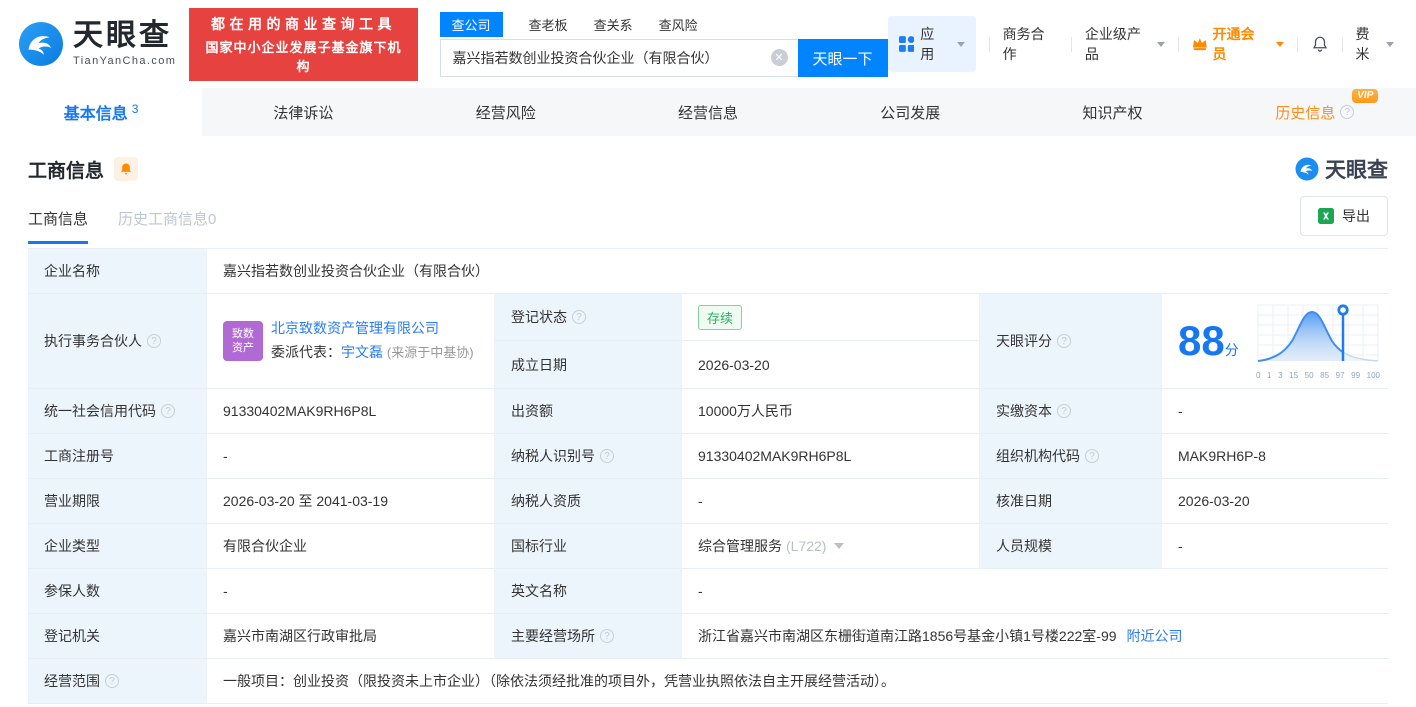  I want to click on org-code-label: 组织机构代码 ?, so click(1070, 456).